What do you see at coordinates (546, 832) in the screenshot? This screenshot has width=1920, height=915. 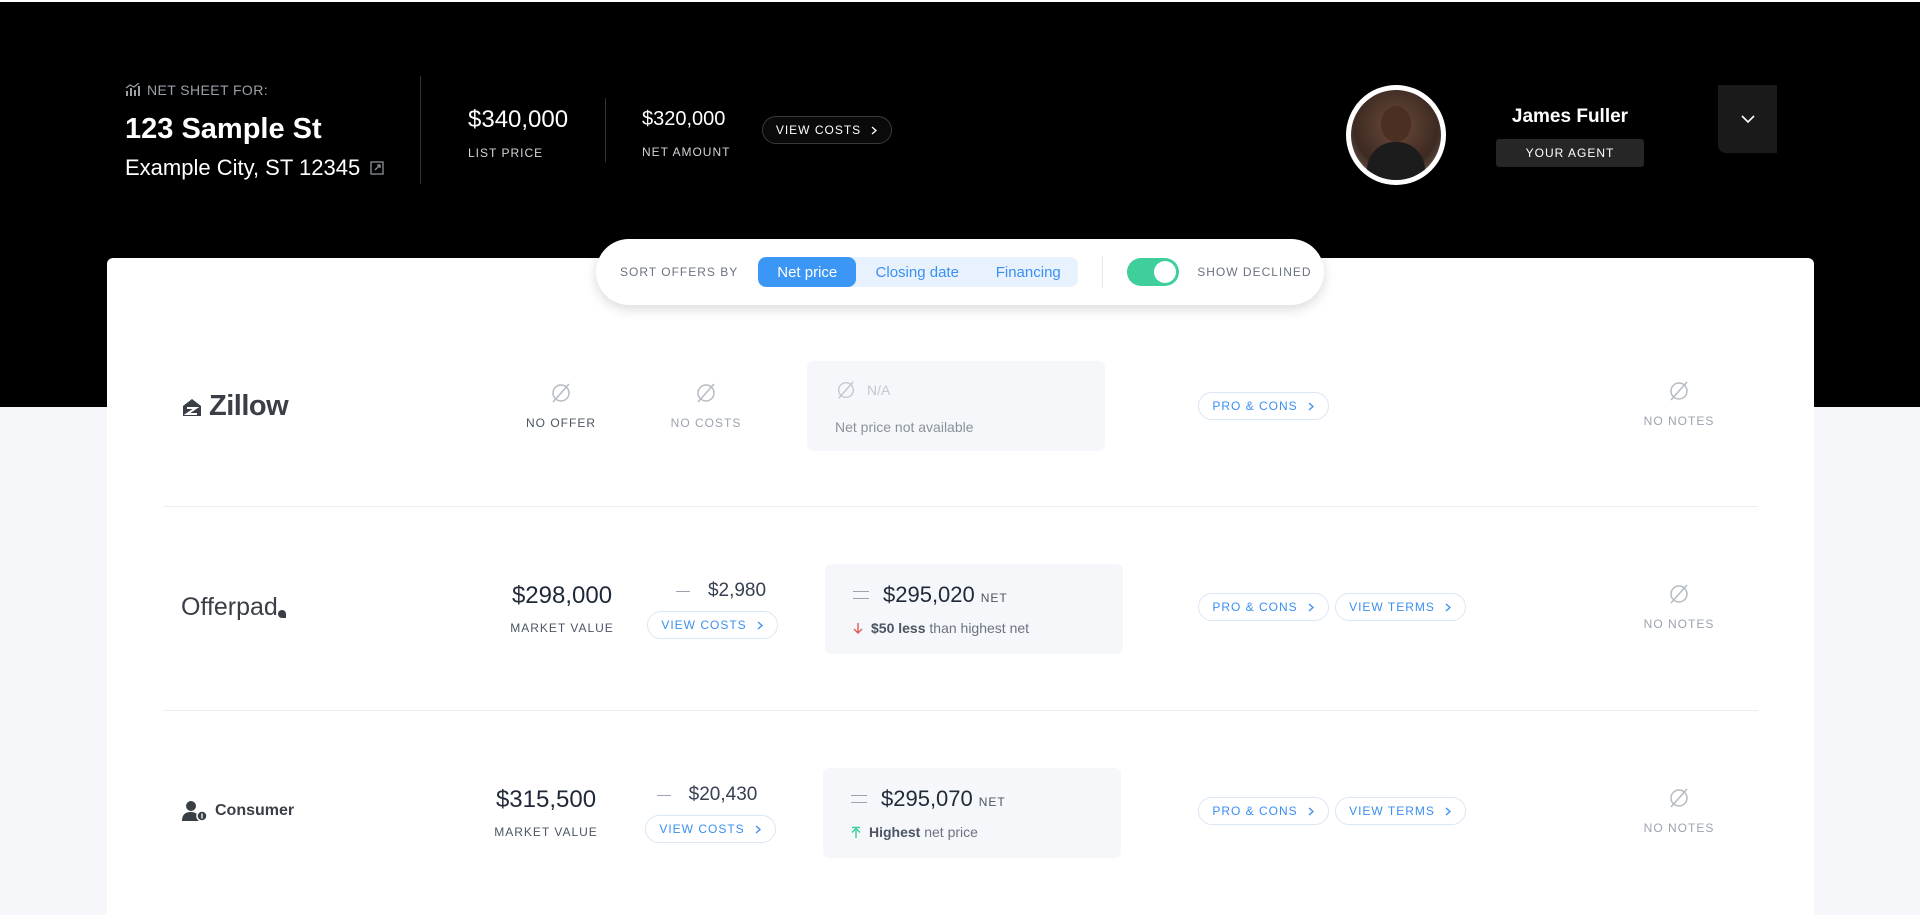 I see `market-value-label: MARKET VALUE` at bounding box center [546, 832].